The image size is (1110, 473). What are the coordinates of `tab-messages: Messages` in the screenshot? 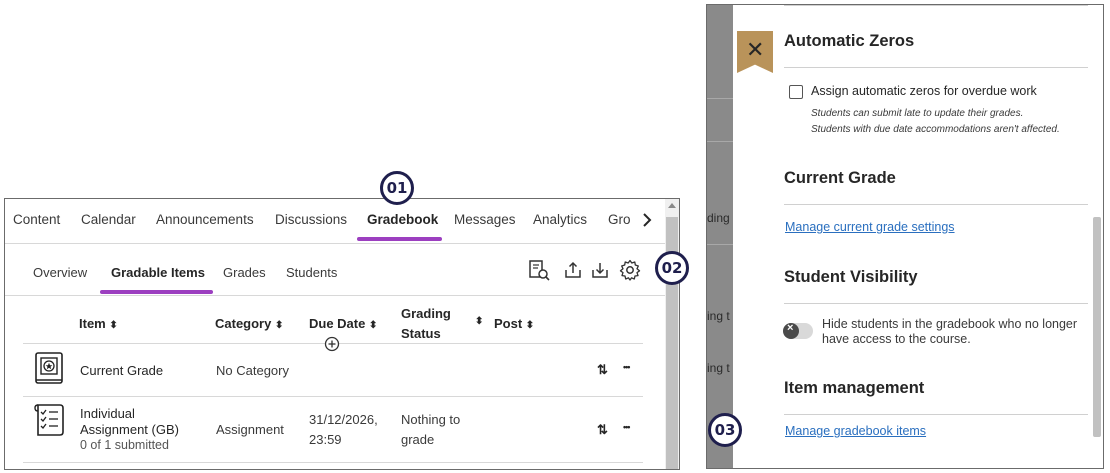 It's located at (485, 219).